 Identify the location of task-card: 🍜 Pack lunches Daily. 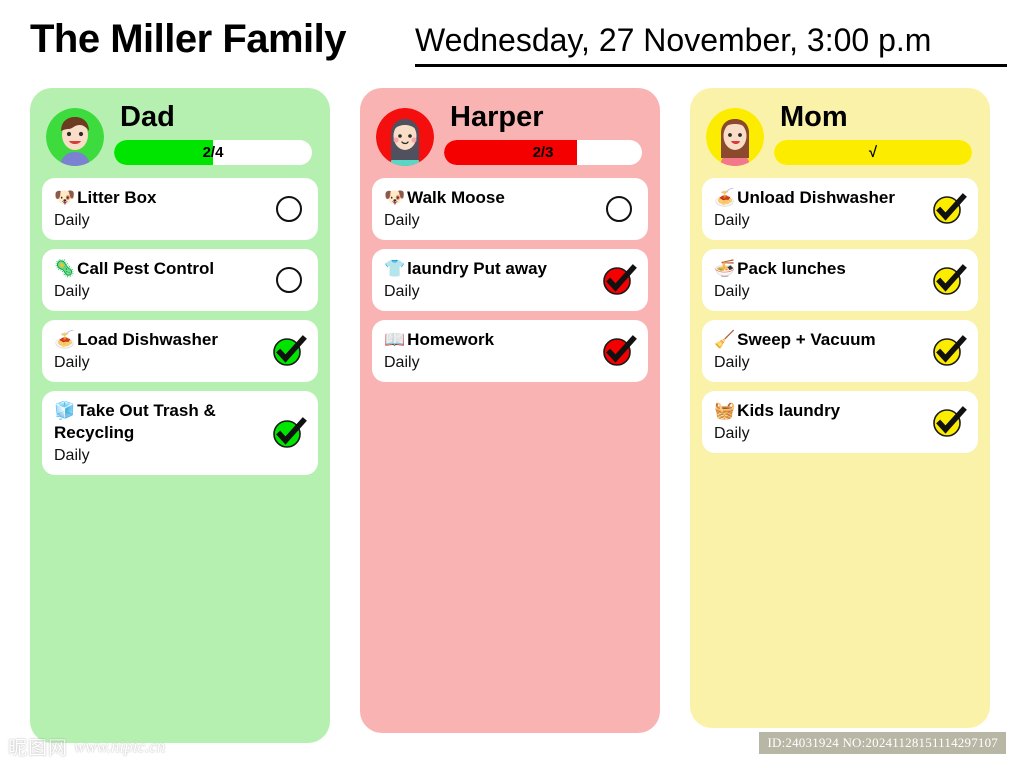
(840, 280).